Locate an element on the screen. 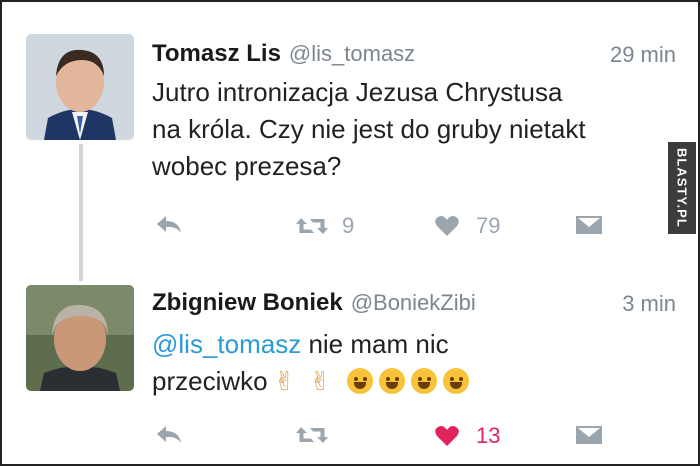  author-handle: @lis_tomasz is located at coordinates (352, 53).